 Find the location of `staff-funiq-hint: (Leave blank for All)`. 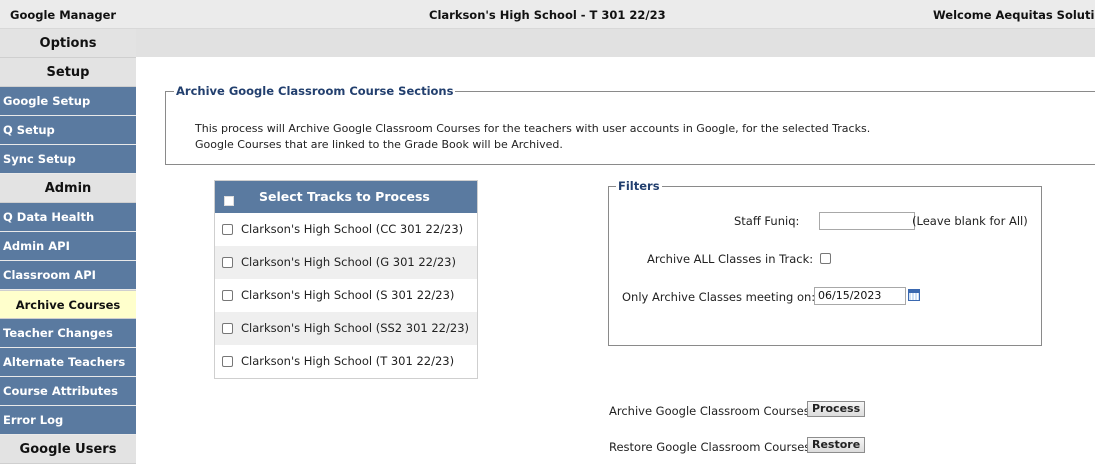

staff-funiq-hint: (Leave blank for All) is located at coordinates (970, 221).